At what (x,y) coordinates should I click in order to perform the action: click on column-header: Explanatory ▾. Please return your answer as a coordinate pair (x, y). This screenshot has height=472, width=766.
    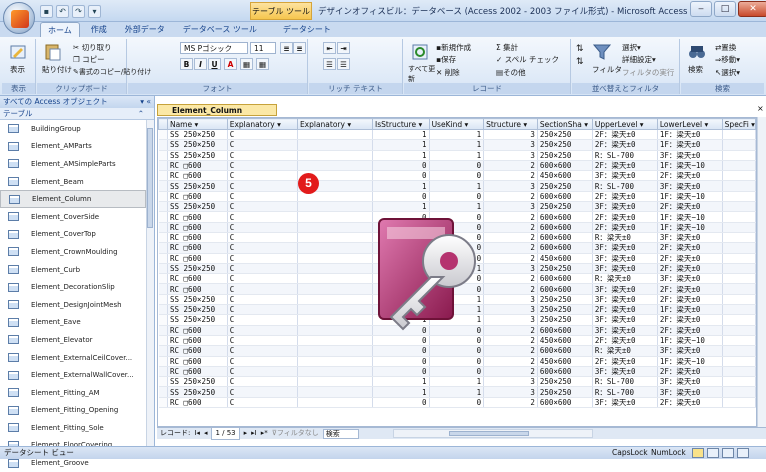
    Looking at the image, I should click on (335, 124).